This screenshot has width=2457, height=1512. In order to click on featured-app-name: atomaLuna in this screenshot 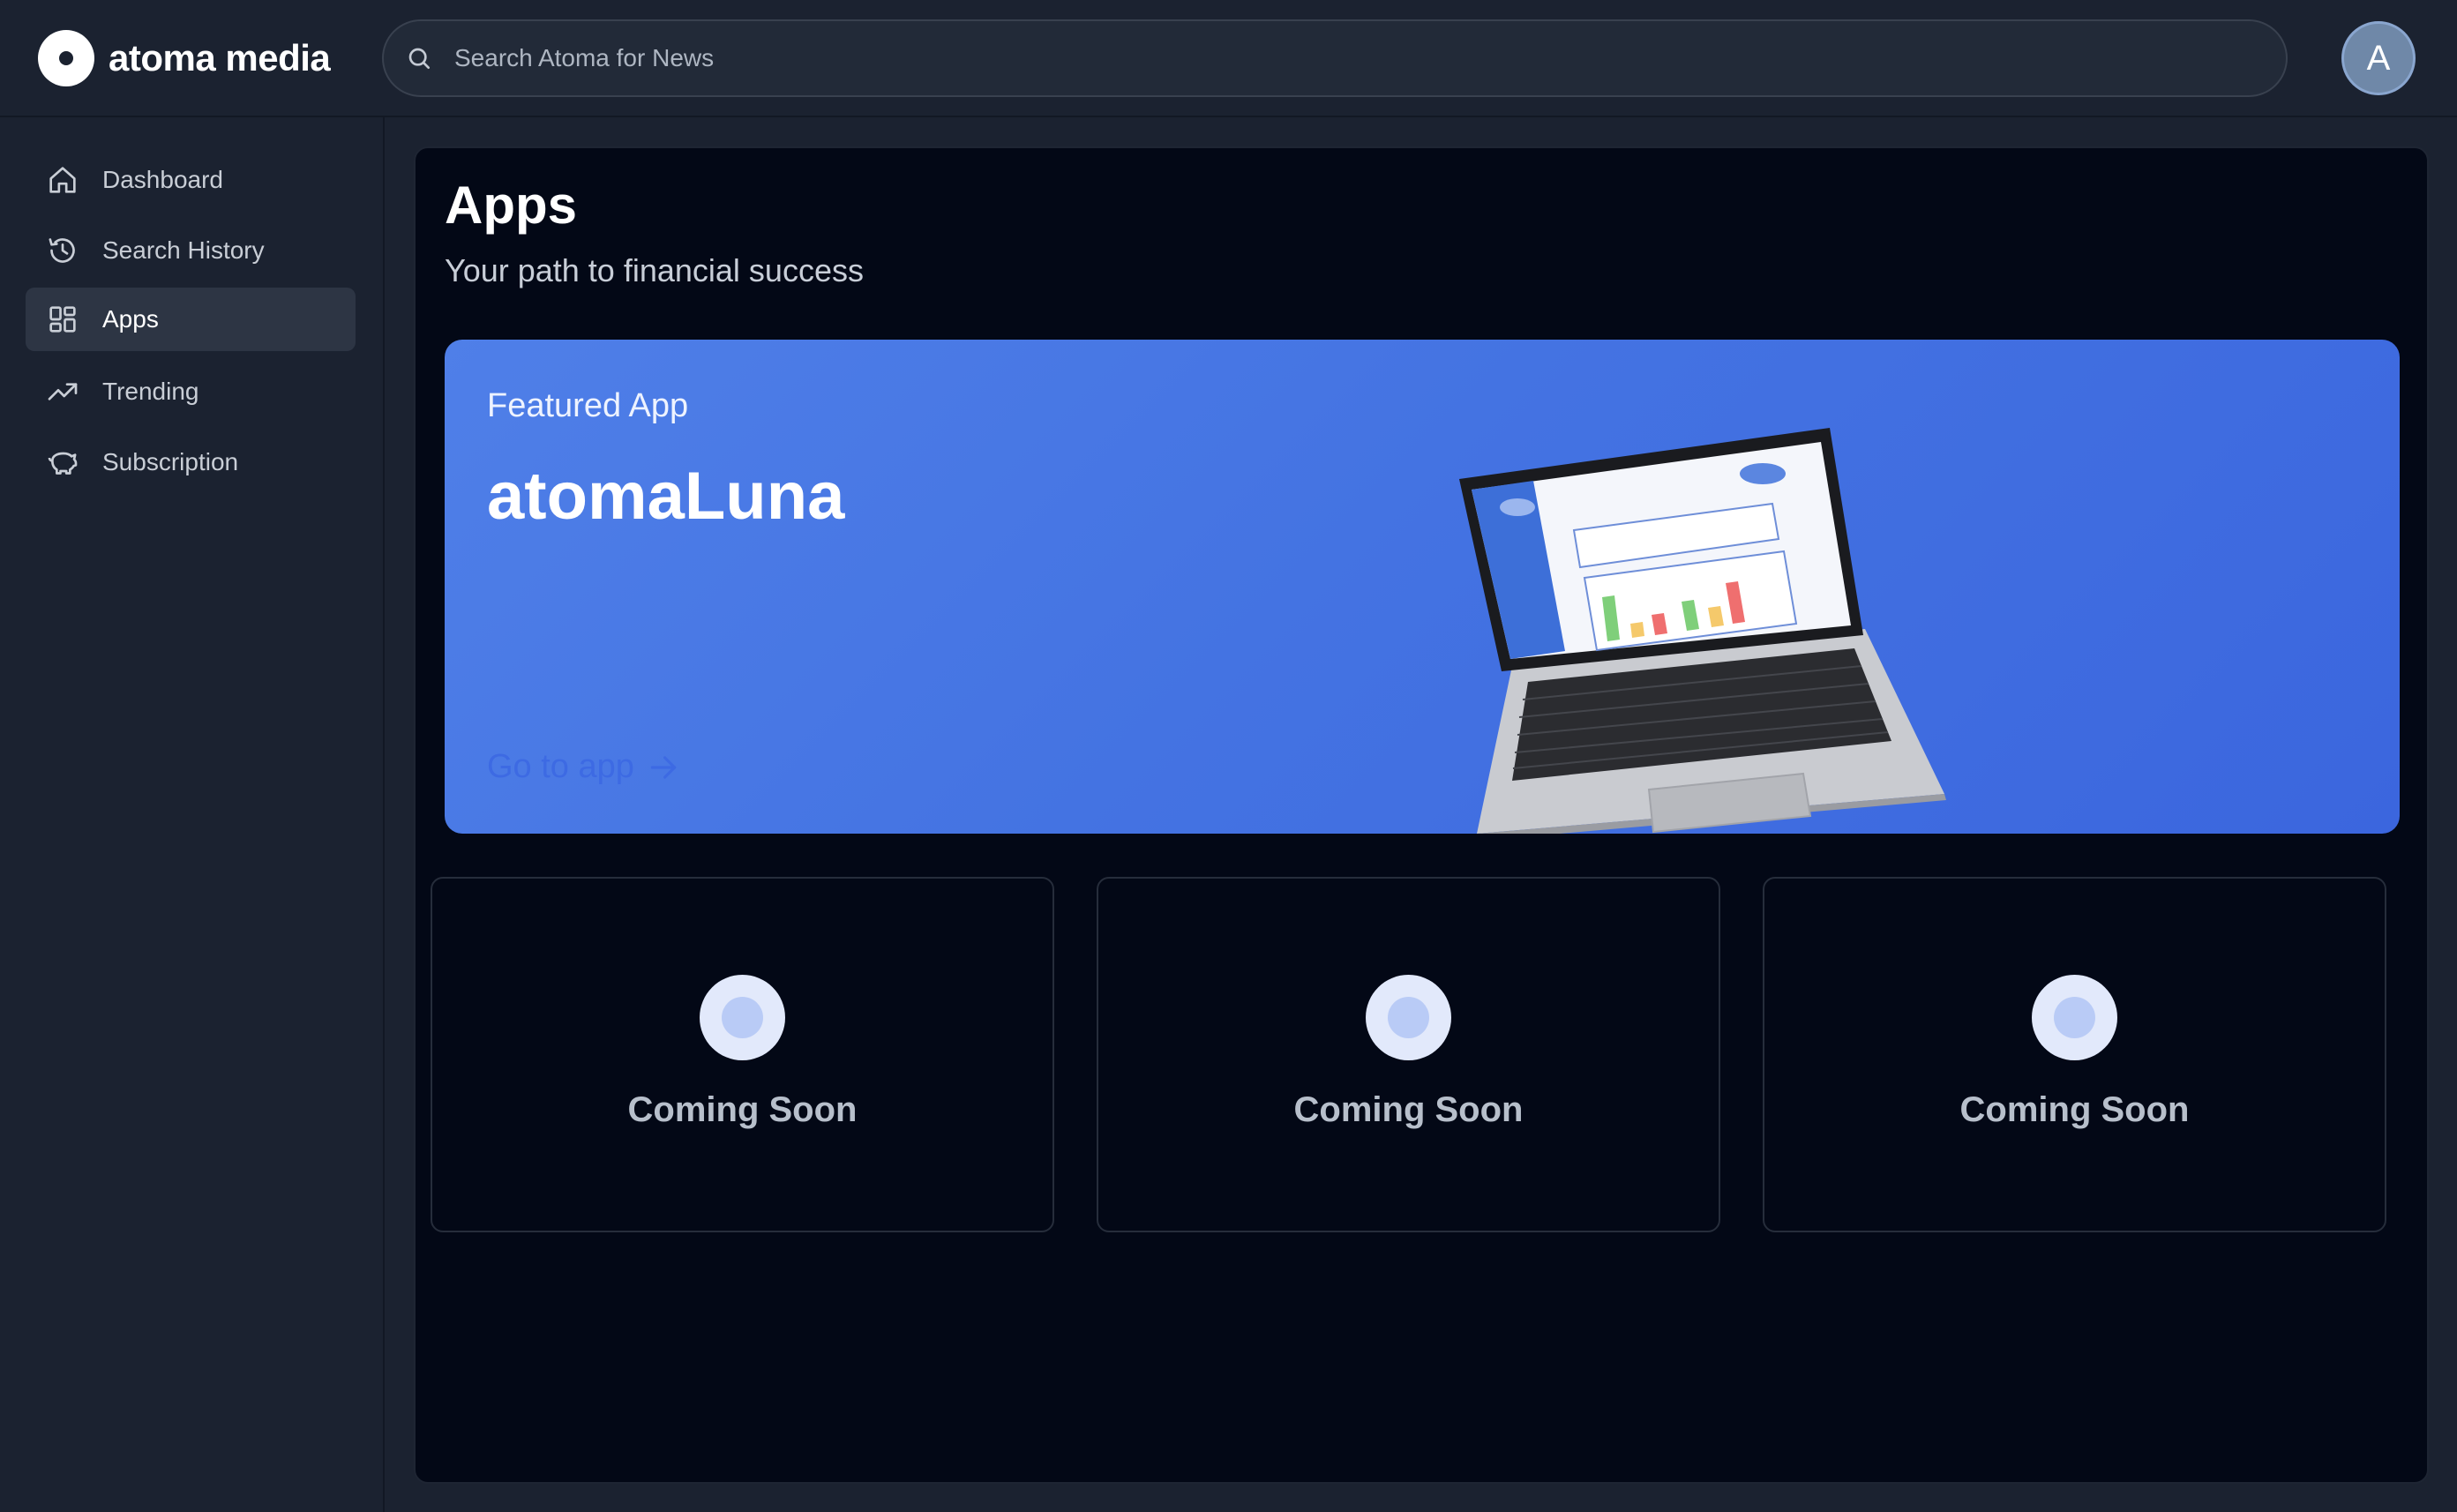, I will do `click(666, 496)`.